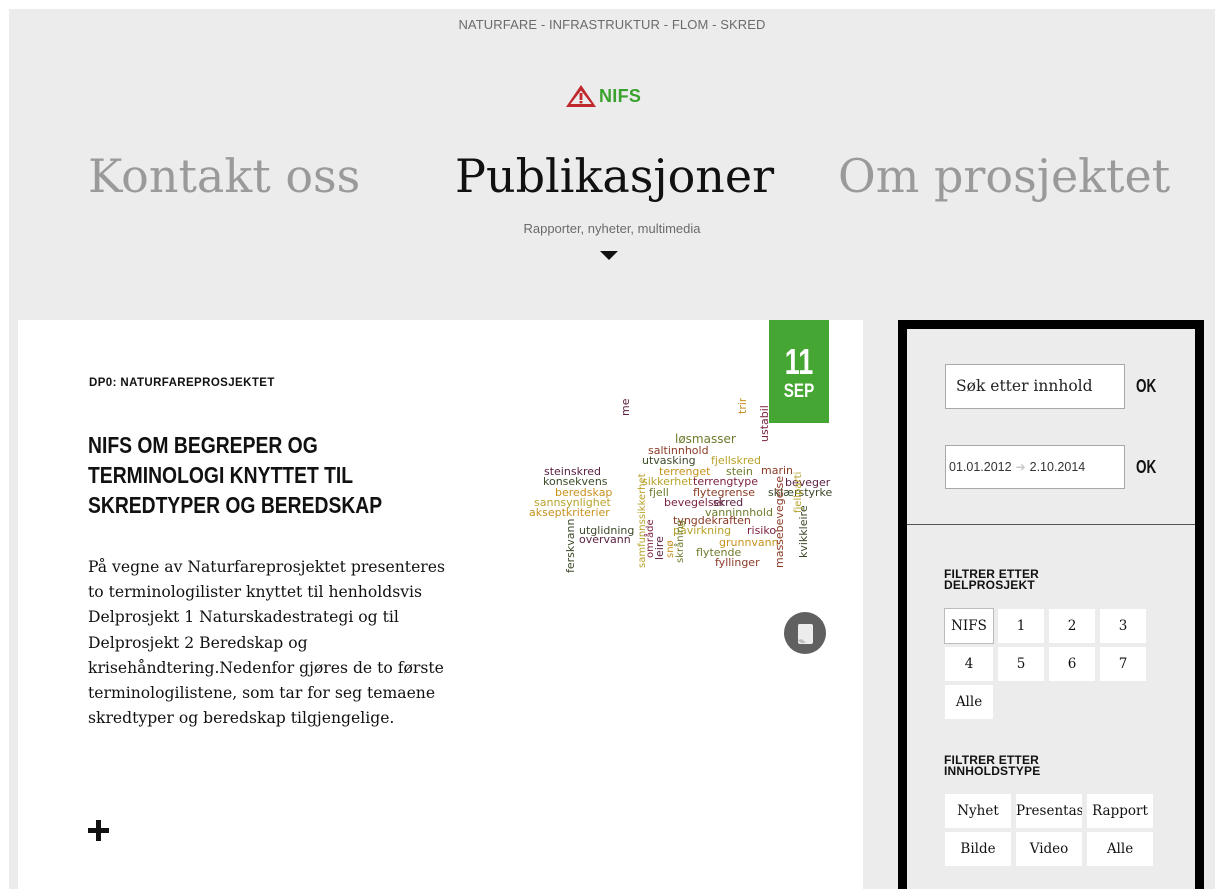 This screenshot has width=1215, height=889. I want to click on filter-subproject-6: 6, so click(1072, 664).